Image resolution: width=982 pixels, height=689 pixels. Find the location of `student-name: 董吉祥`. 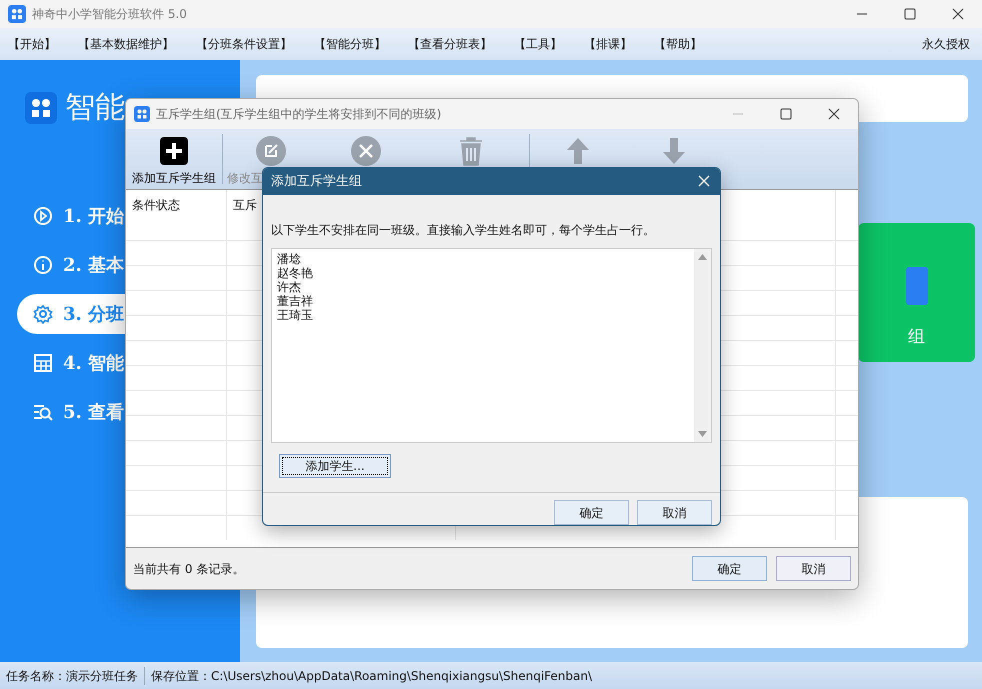

student-name: 董吉祥 is located at coordinates (295, 301).